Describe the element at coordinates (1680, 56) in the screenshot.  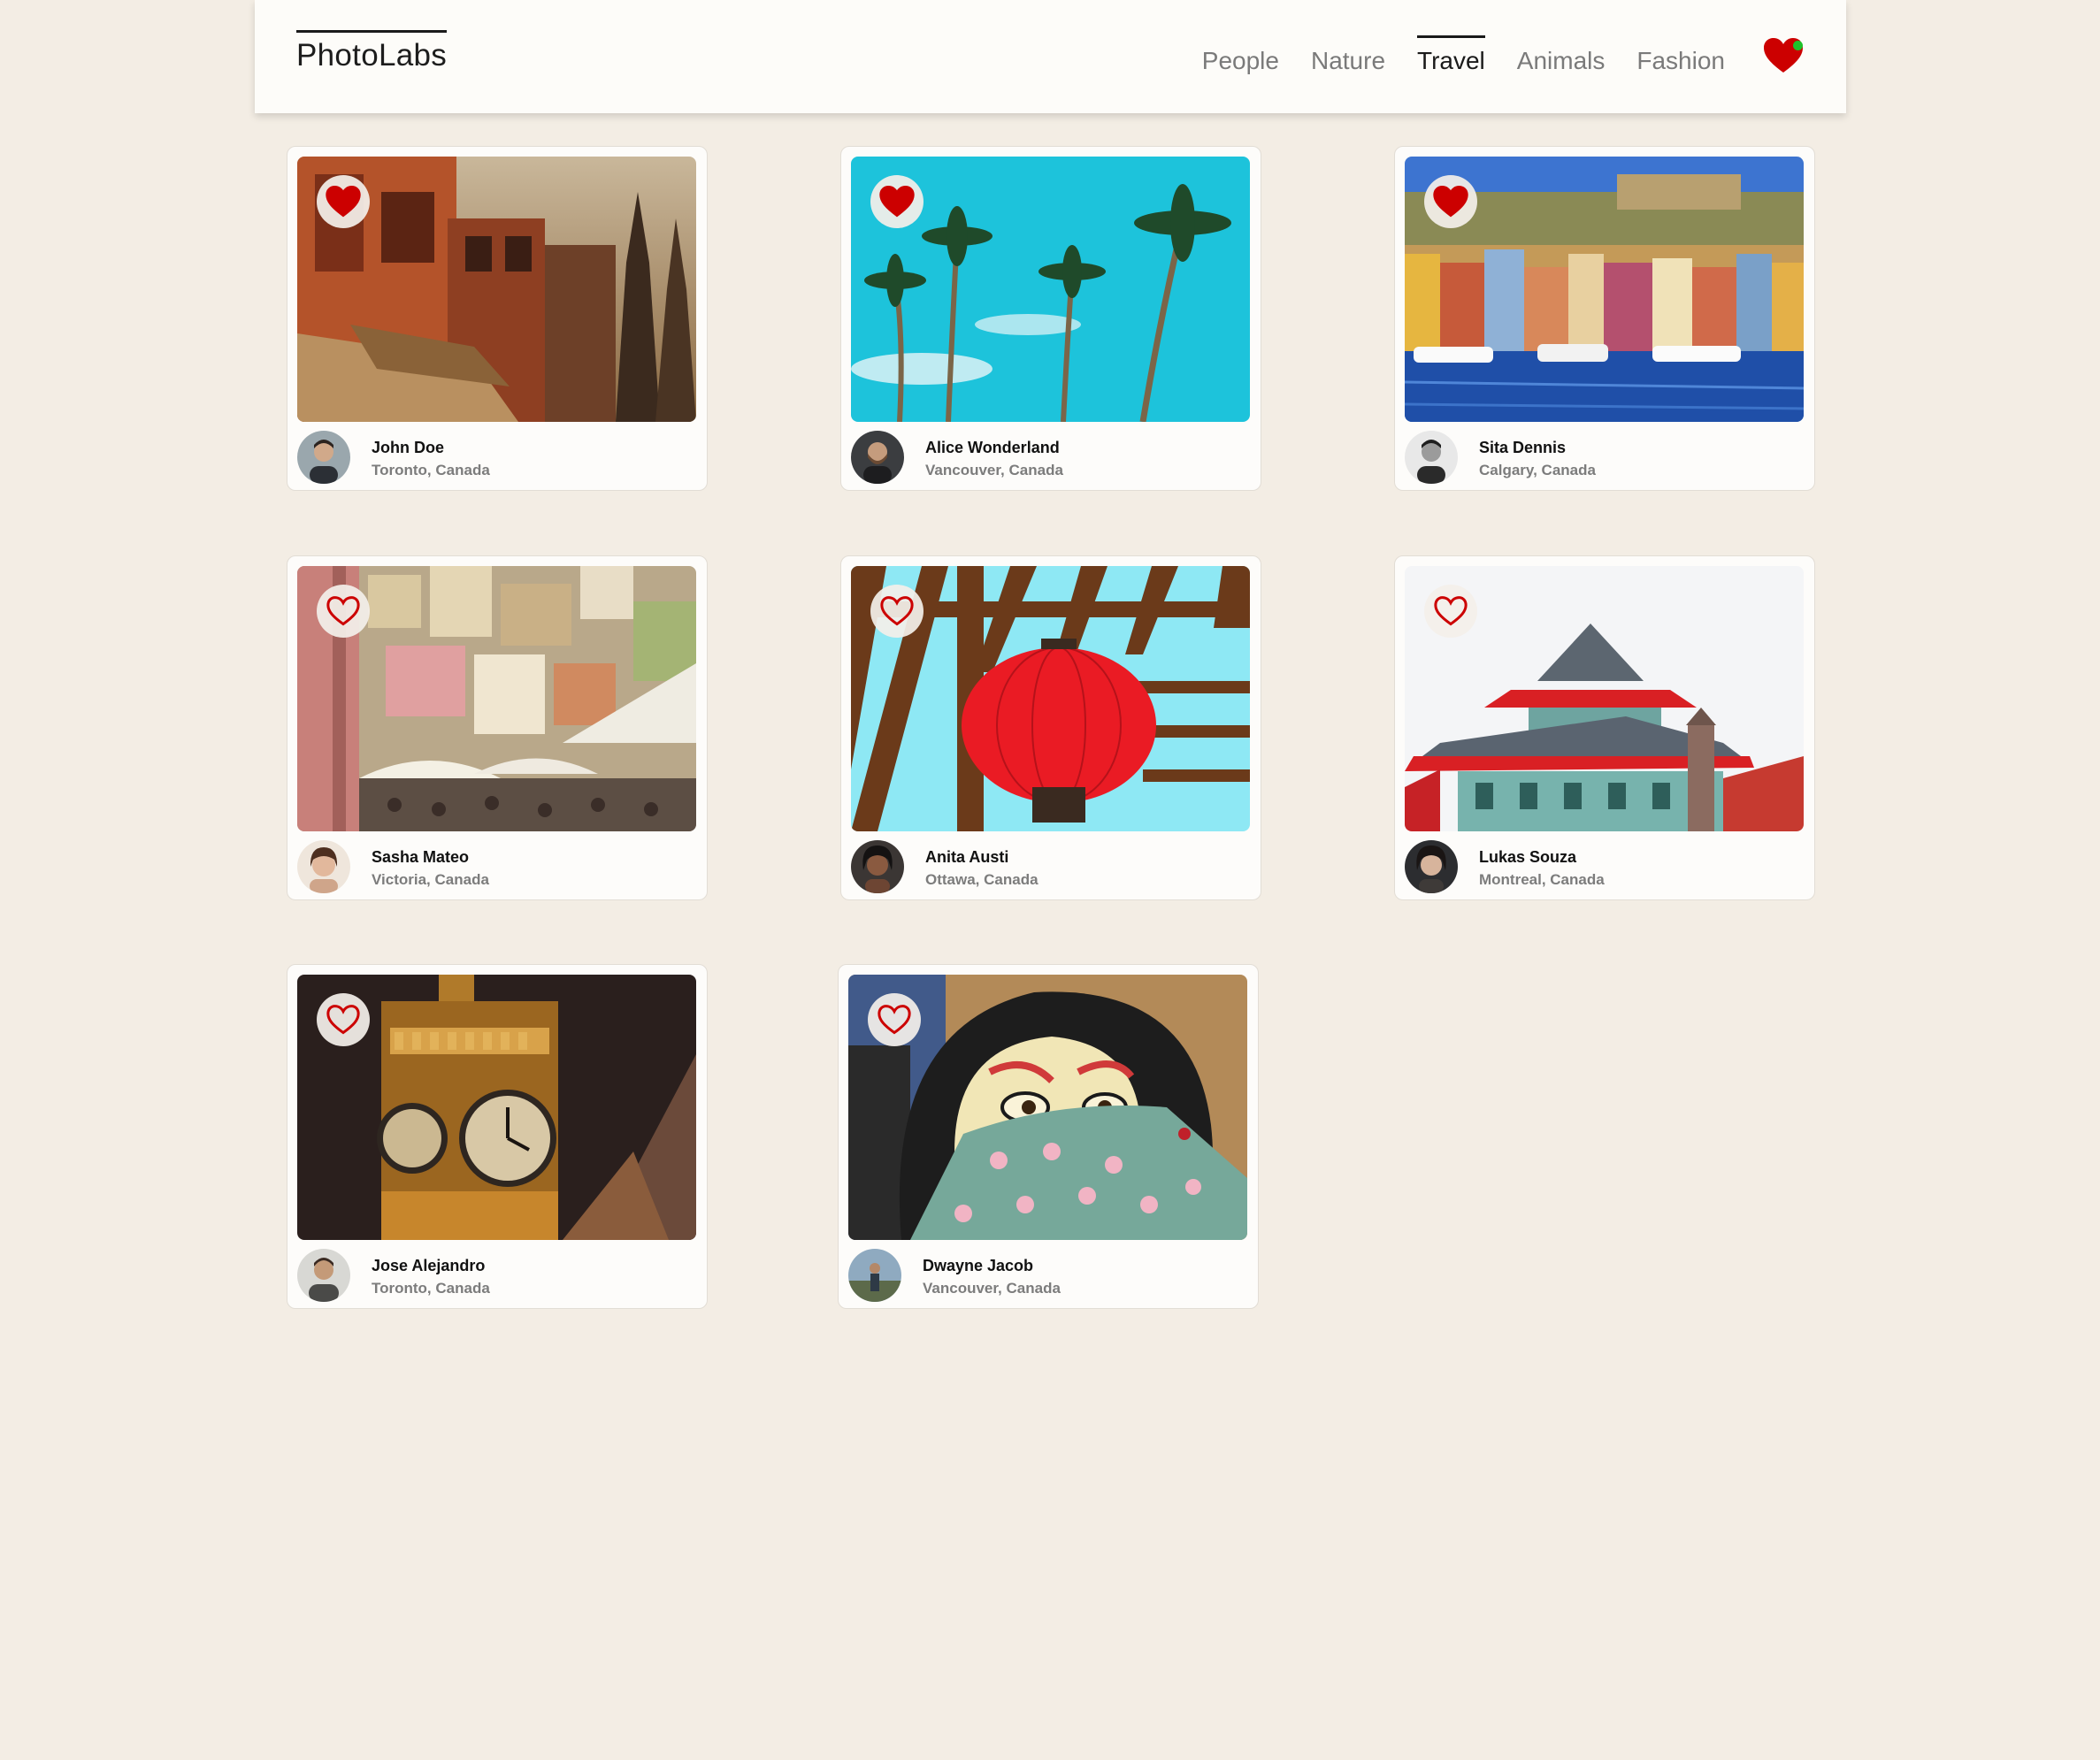
I see `topic-fashion: Fashion` at that location.